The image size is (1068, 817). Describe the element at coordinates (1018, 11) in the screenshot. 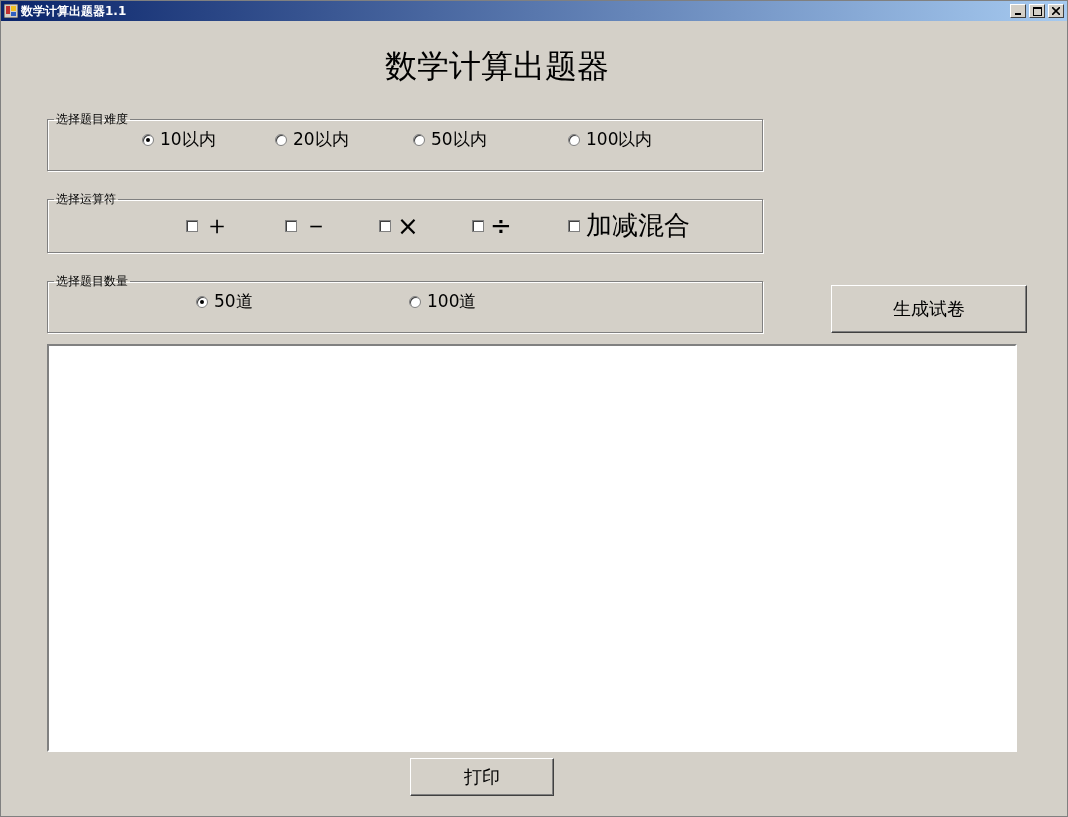

I see `minimize-button` at that location.